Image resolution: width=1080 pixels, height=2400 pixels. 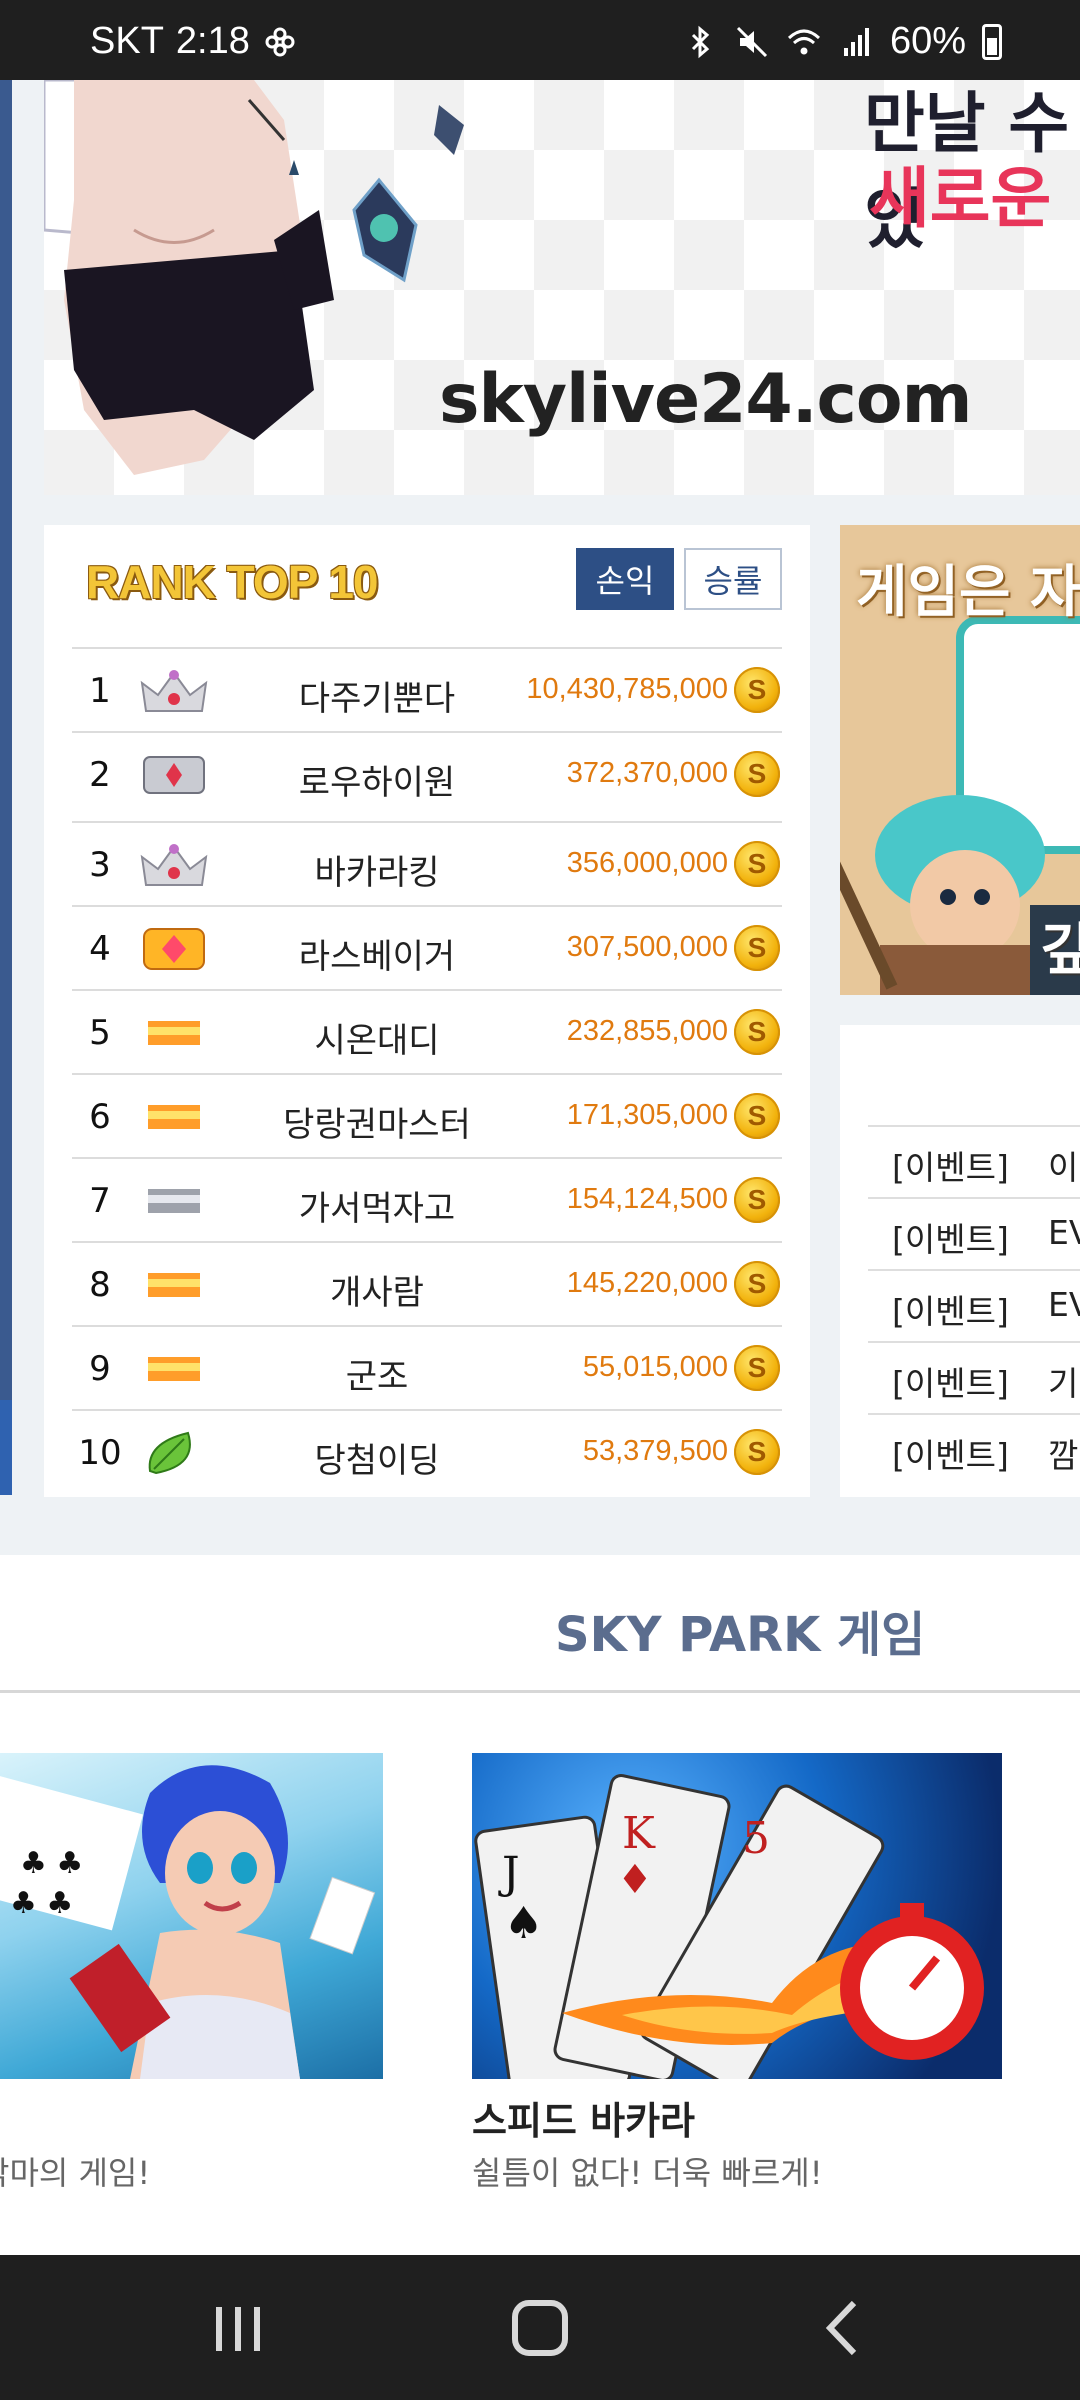 What do you see at coordinates (377, 957) in the screenshot?
I see `rank-player-name: 라스베이거` at bounding box center [377, 957].